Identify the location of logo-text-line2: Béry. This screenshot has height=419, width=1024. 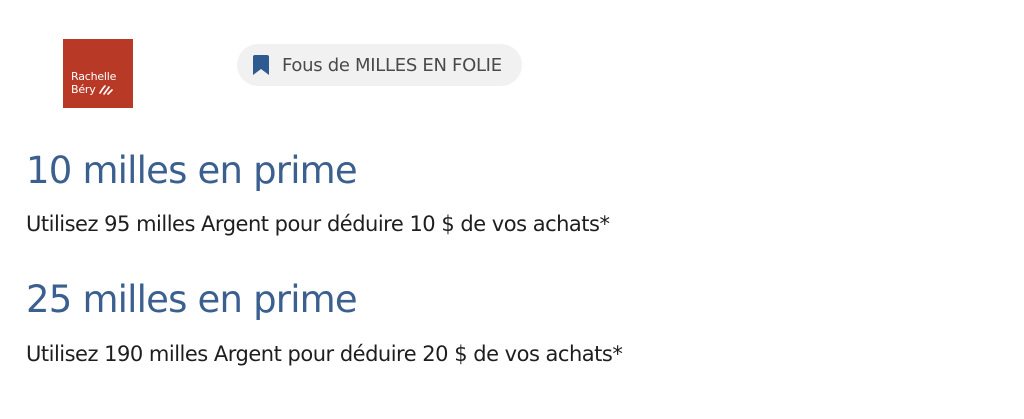
(83, 89).